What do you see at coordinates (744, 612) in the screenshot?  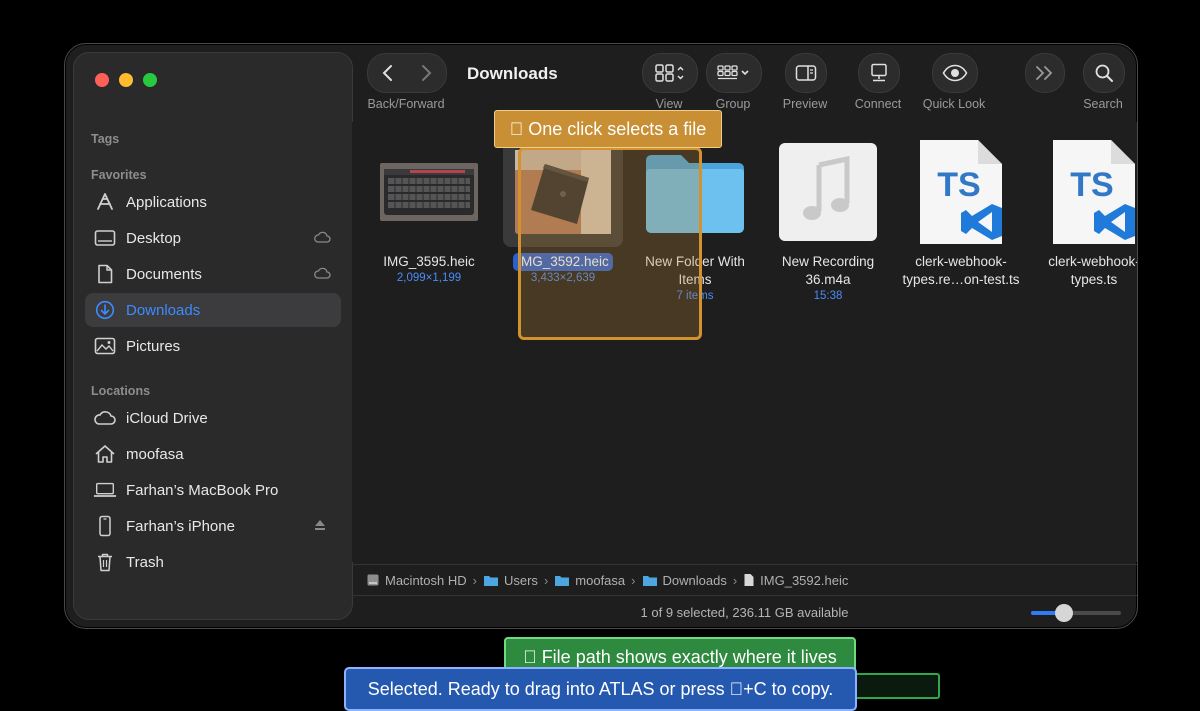 I see `status-text: 1 of 9 selected, 236.11 GB available` at bounding box center [744, 612].